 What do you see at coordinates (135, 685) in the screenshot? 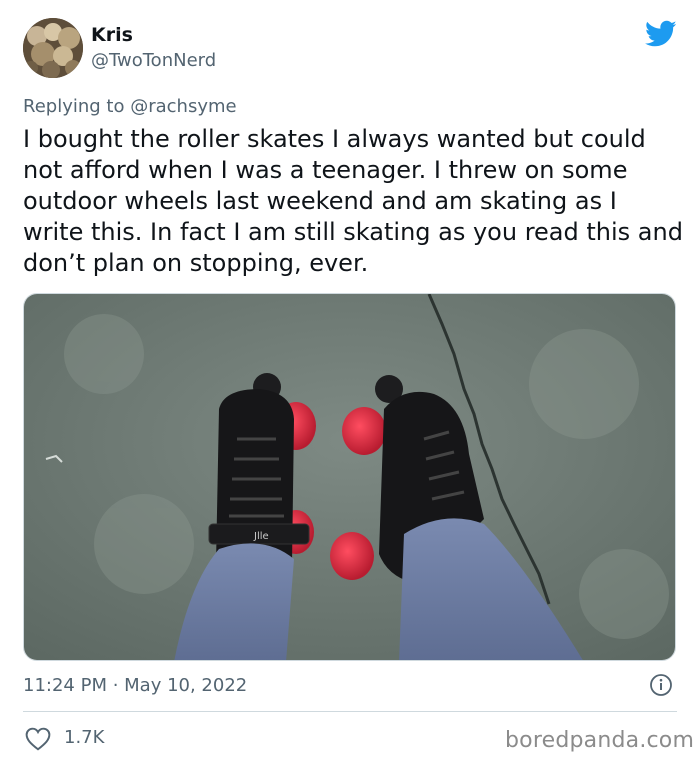
I see `tweet-timestamp: 11:24 PM · May 10, 2022` at bounding box center [135, 685].